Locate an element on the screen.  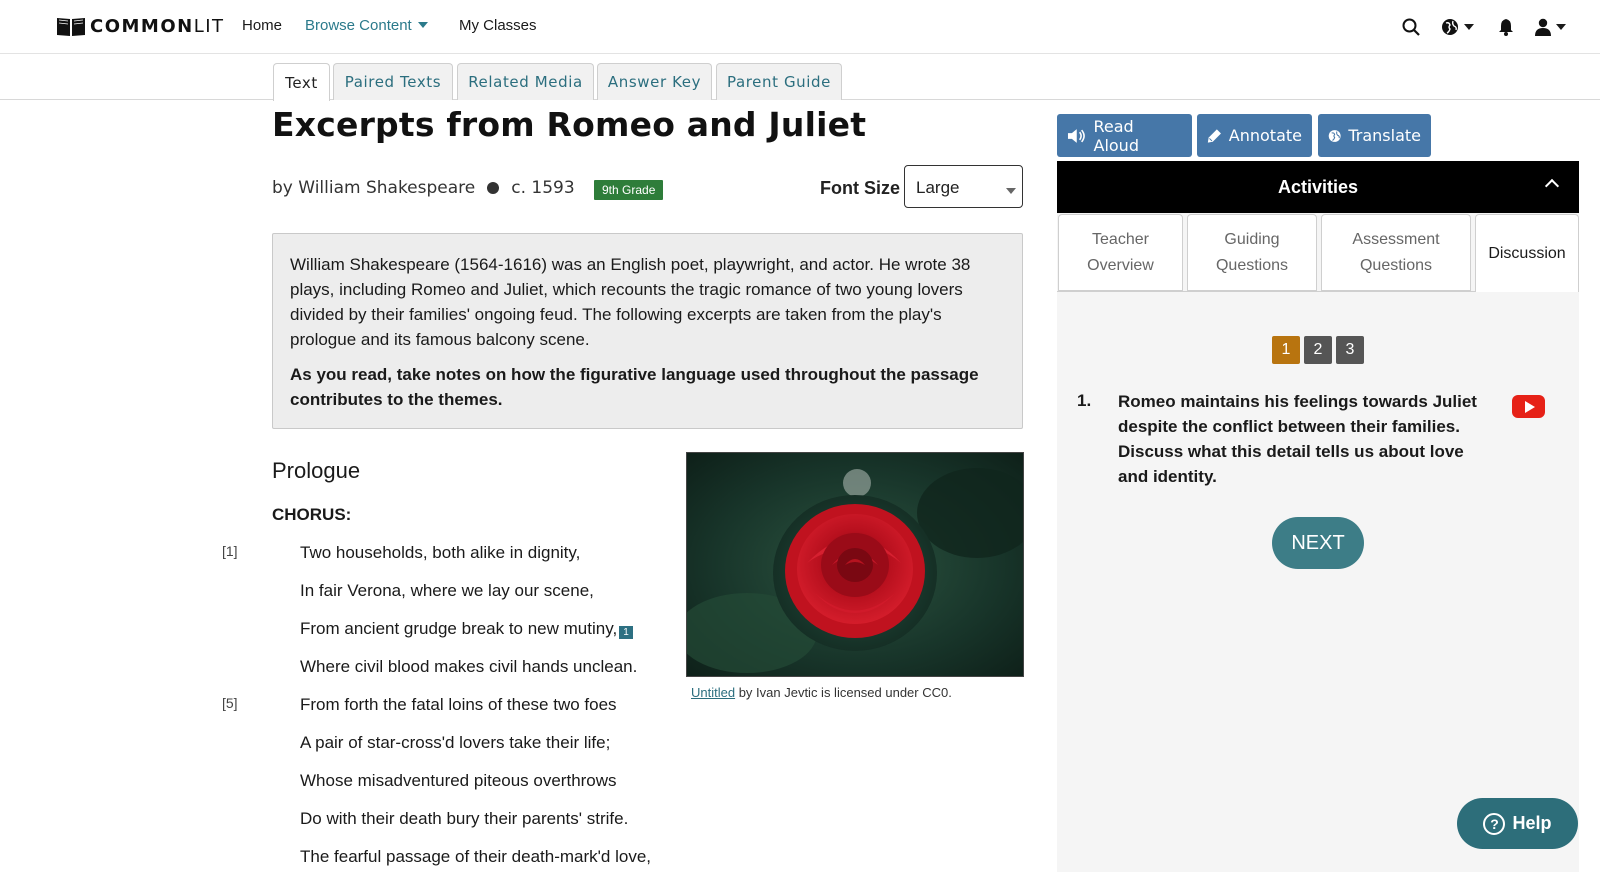
poem-line: Two households, both alike in dignity, is located at coordinates (440, 552).